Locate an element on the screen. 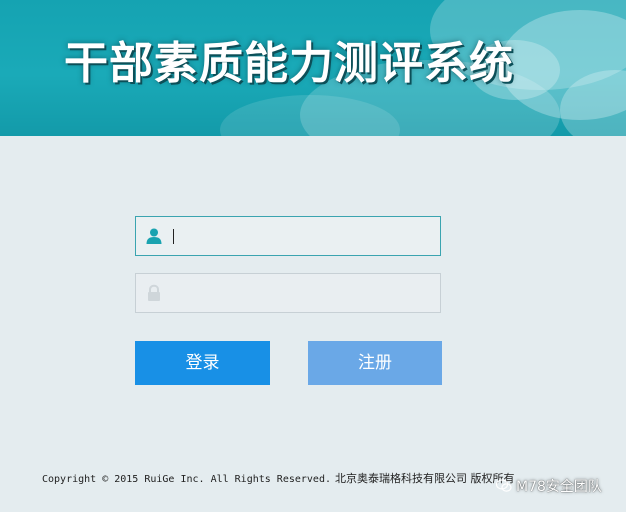 This screenshot has width=626, height=512. password-field is located at coordinates (288, 293).